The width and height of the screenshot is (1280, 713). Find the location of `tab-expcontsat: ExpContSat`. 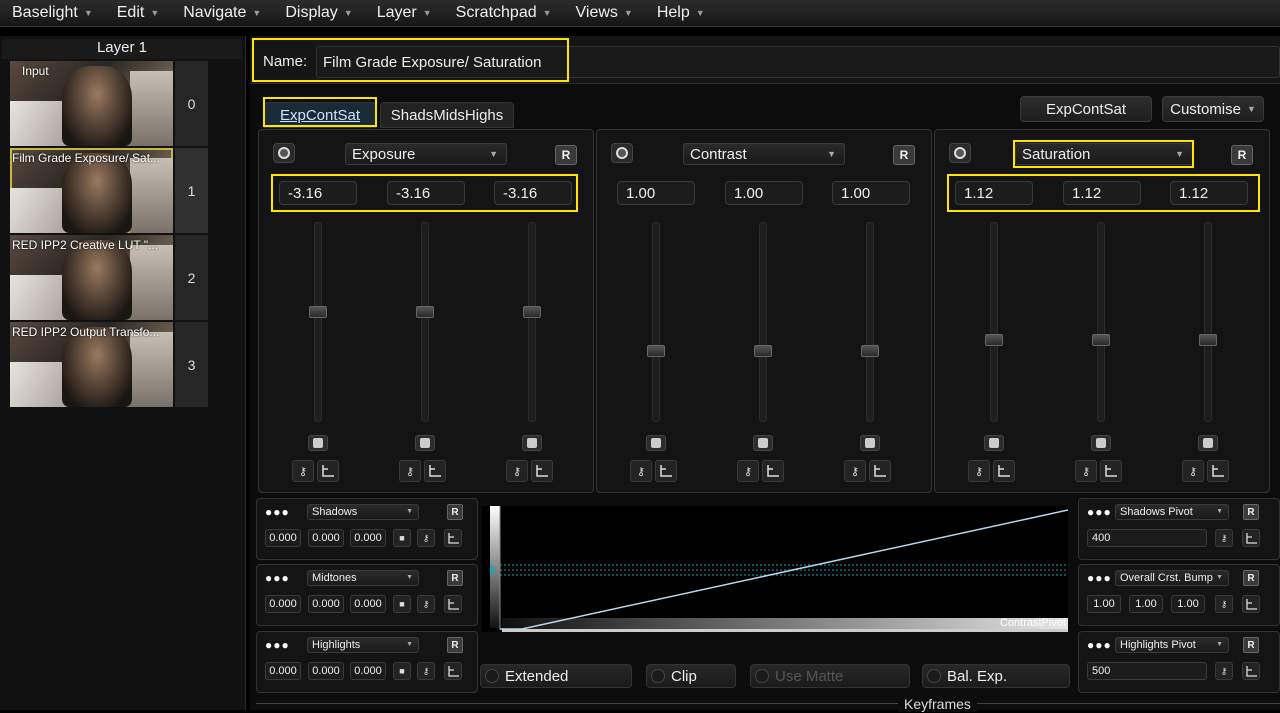

tab-expcontsat: ExpContSat is located at coordinates (320, 115).